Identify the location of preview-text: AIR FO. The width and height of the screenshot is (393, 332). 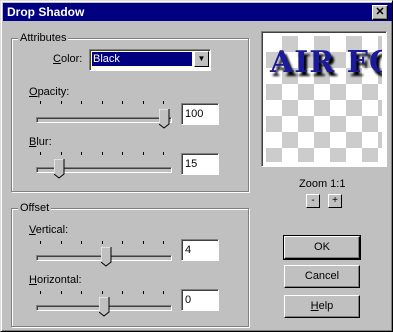
(326, 62).